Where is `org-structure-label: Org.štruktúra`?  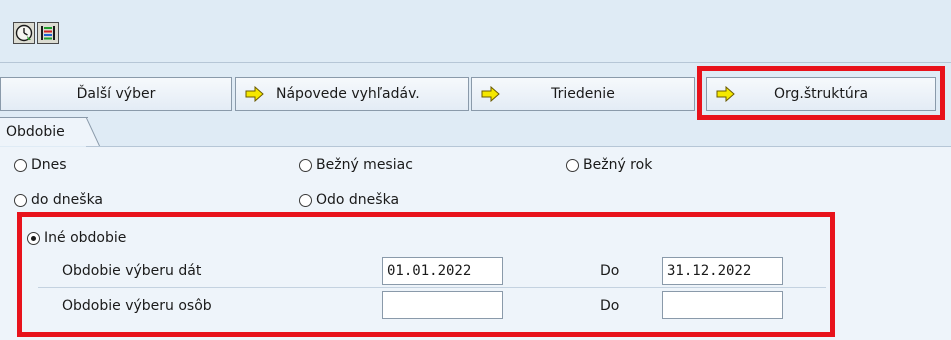
org-structure-label: Org.štruktúra is located at coordinates (821, 94).